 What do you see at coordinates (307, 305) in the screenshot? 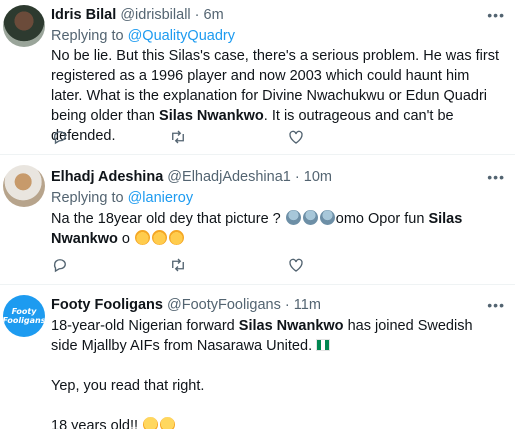
I see `timestamp: 11m` at bounding box center [307, 305].